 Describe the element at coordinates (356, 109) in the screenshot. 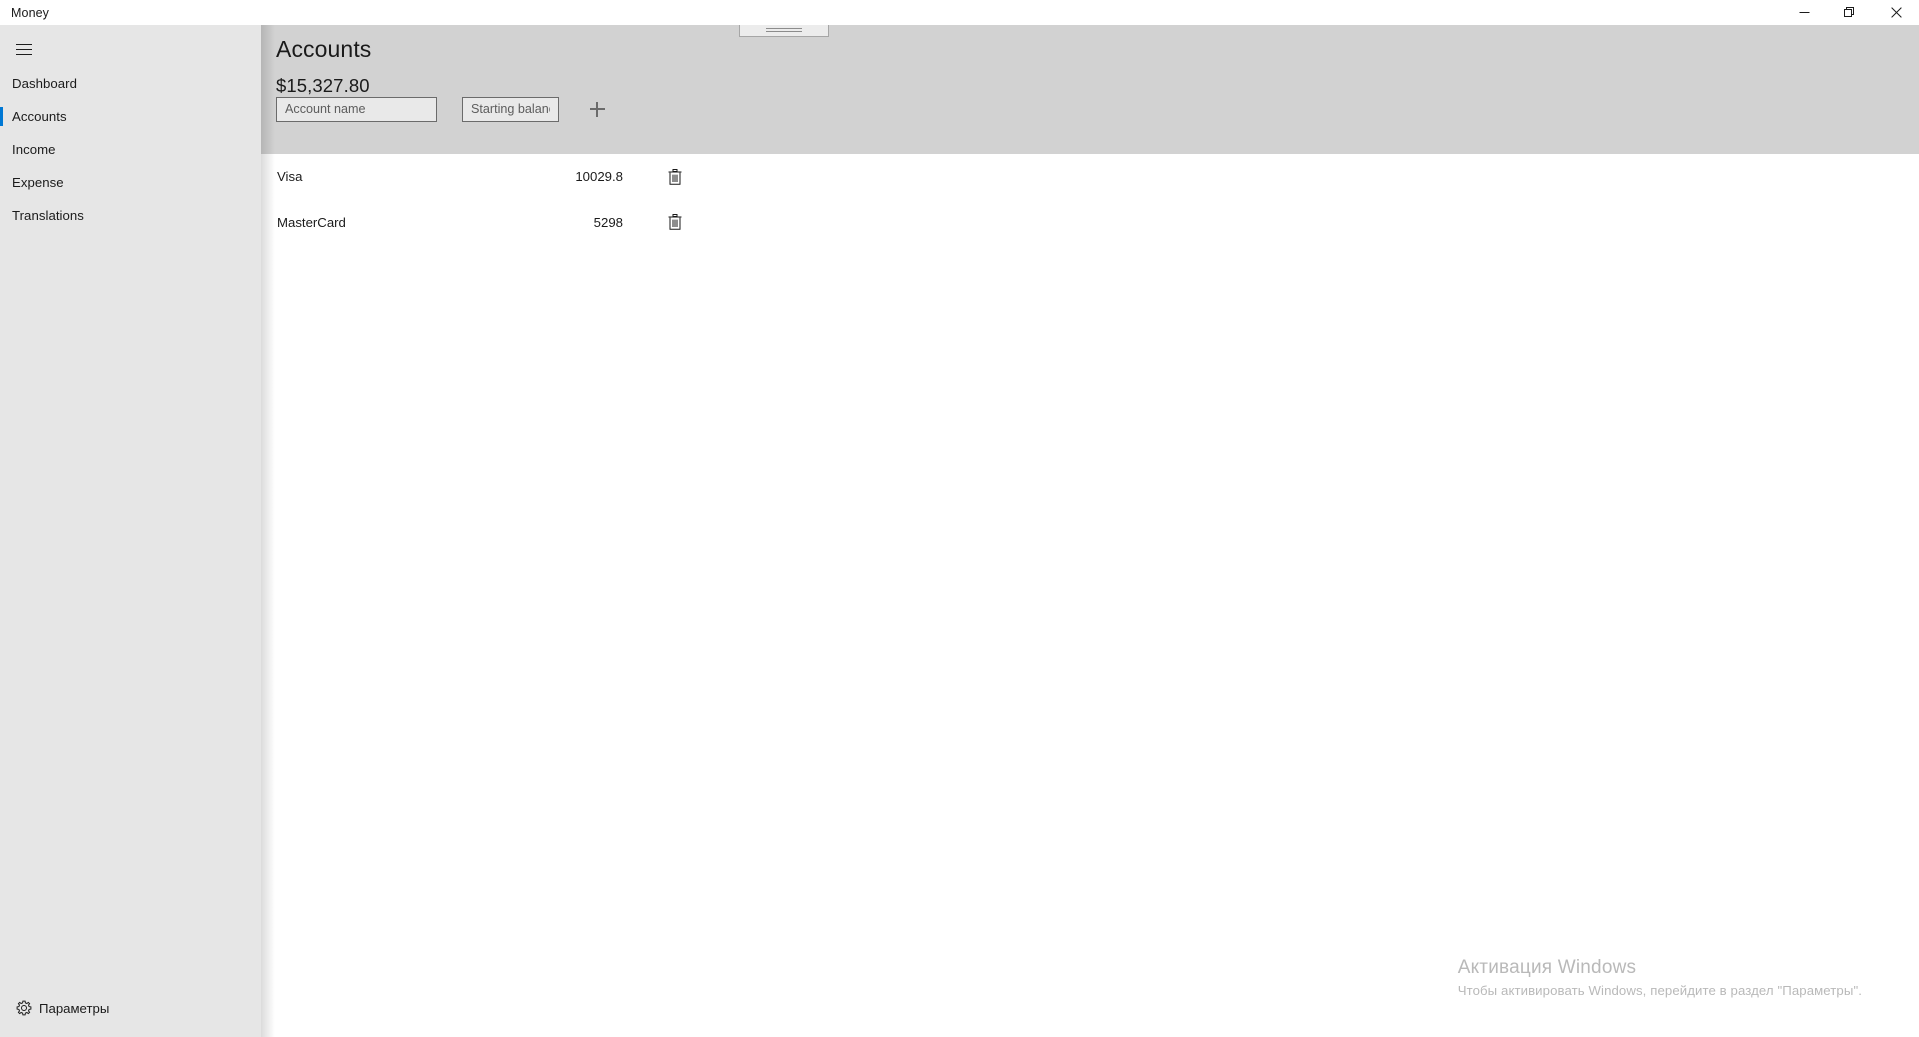

I see `account-name-input` at that location.